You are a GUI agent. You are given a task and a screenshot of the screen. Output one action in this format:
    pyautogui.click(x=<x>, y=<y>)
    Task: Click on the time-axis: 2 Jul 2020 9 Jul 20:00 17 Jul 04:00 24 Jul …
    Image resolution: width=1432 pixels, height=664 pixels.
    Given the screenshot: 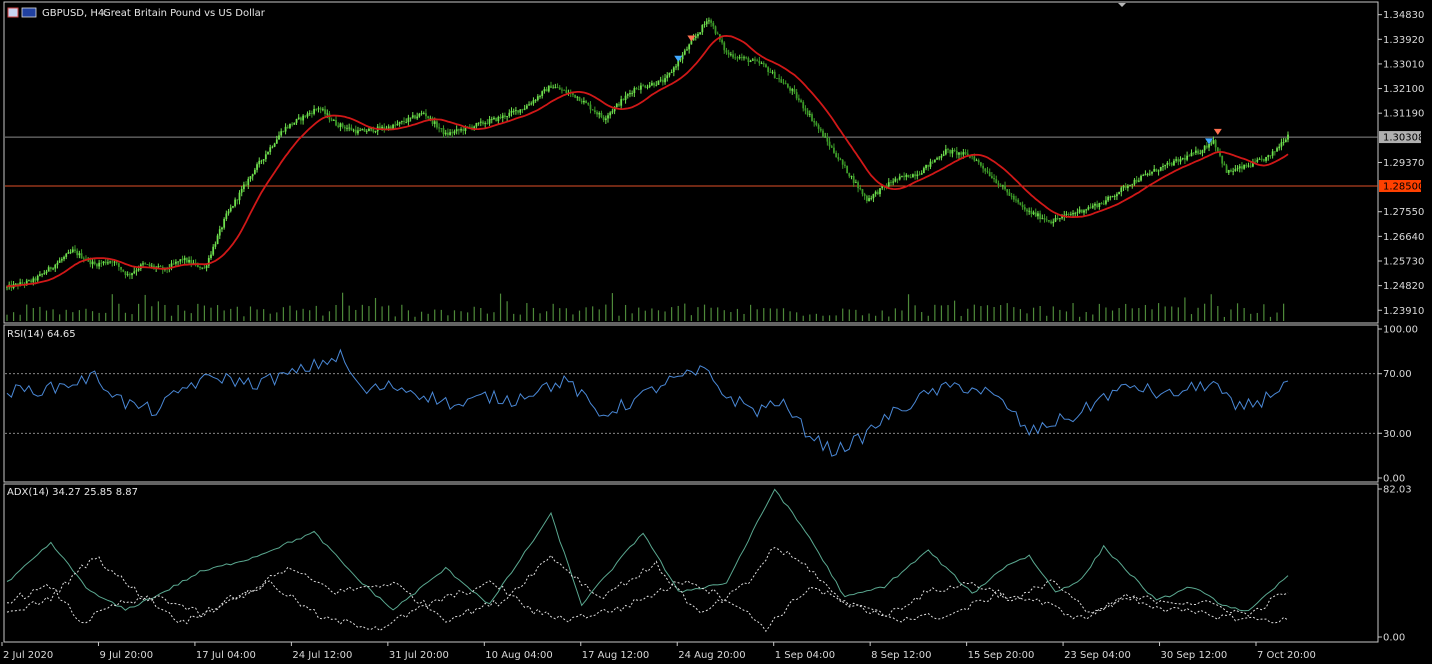 What is the action you would take?
    pyautogui.click(x=658, y=651)
    